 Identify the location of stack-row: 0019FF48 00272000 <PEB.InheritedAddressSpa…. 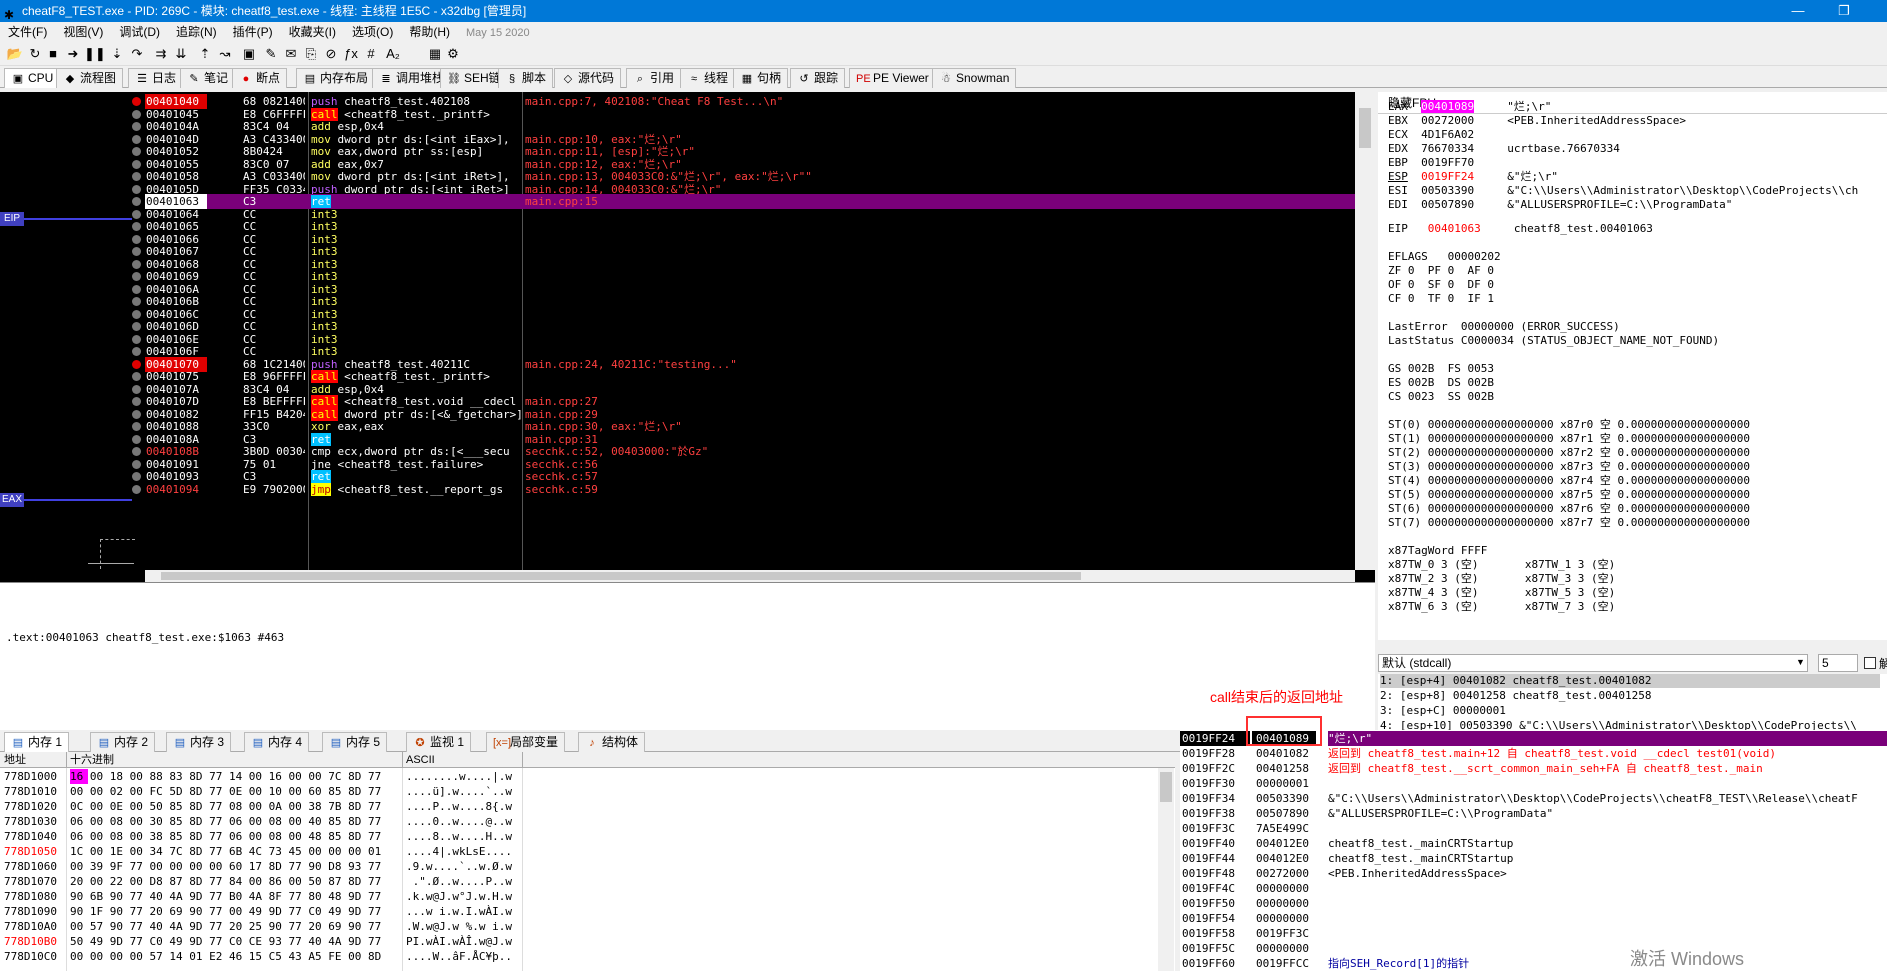
(1533, 873).